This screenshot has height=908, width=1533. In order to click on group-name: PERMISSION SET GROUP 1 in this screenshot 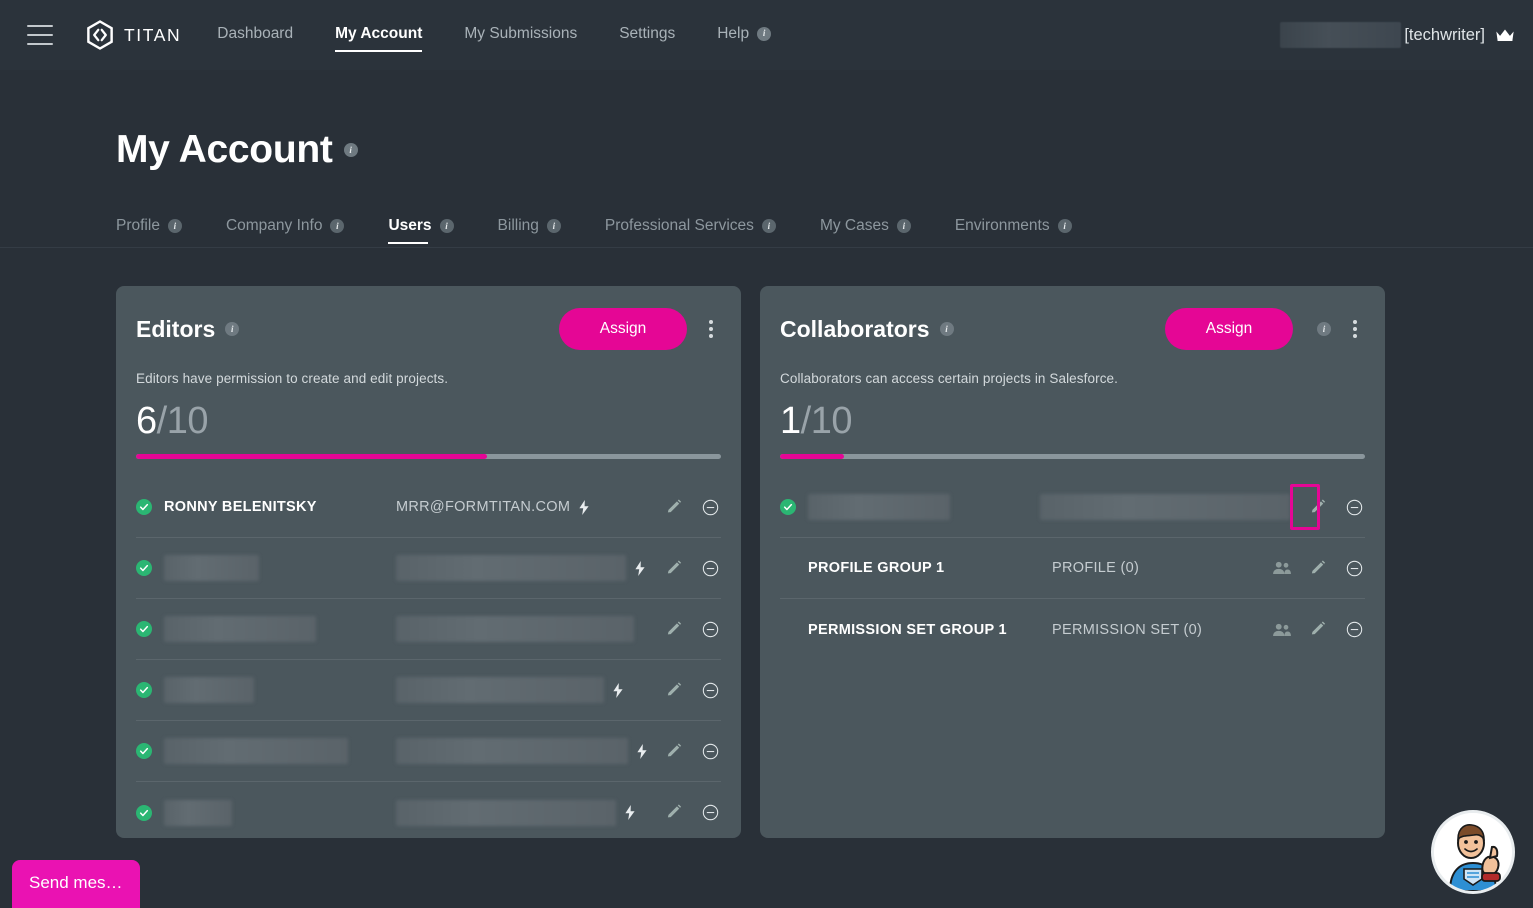, I will do `click(907, 629)`.